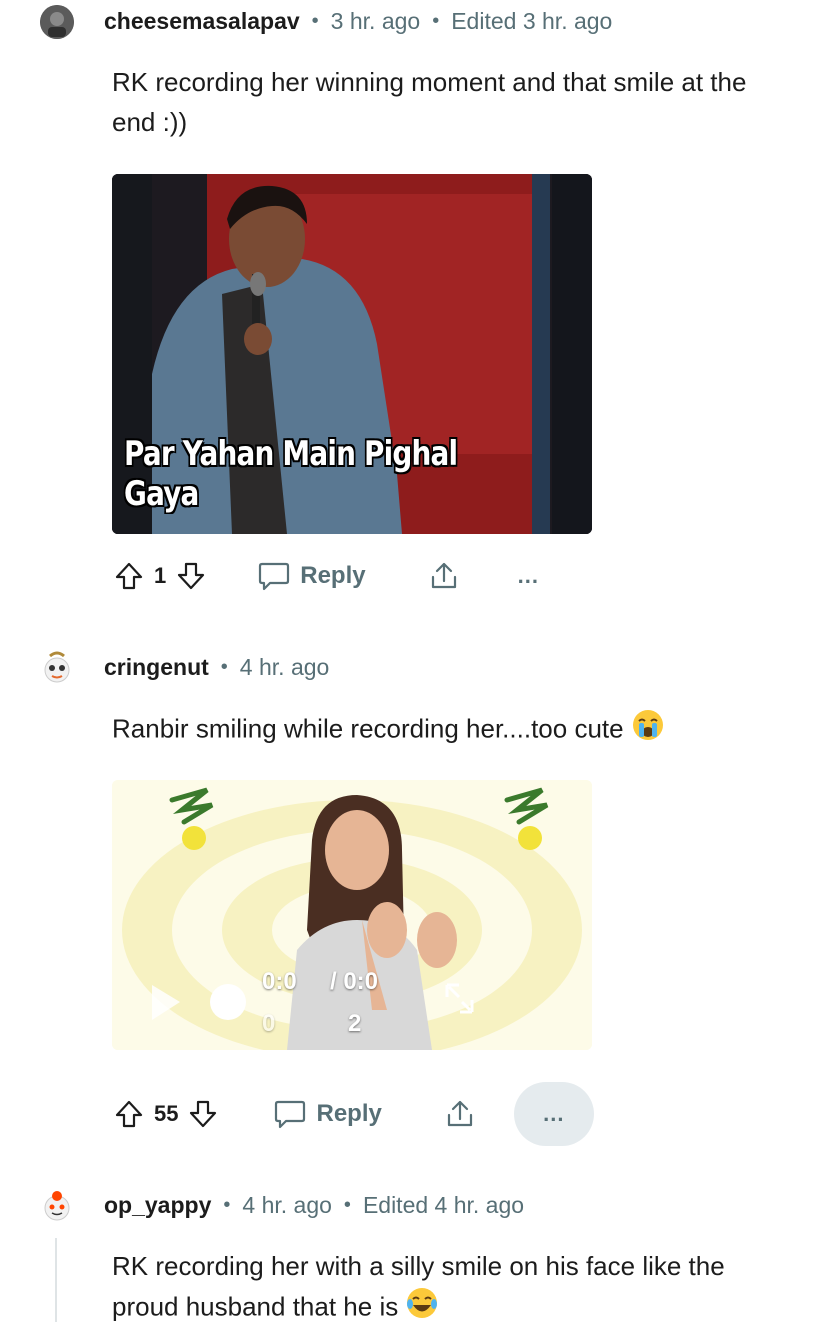 This screenshot has height=1331, width=828. What do you see at coordinates (648, 730) in the screenshot?
I see `loudly-crying-face-emoji` at bounding box center [648, 730].